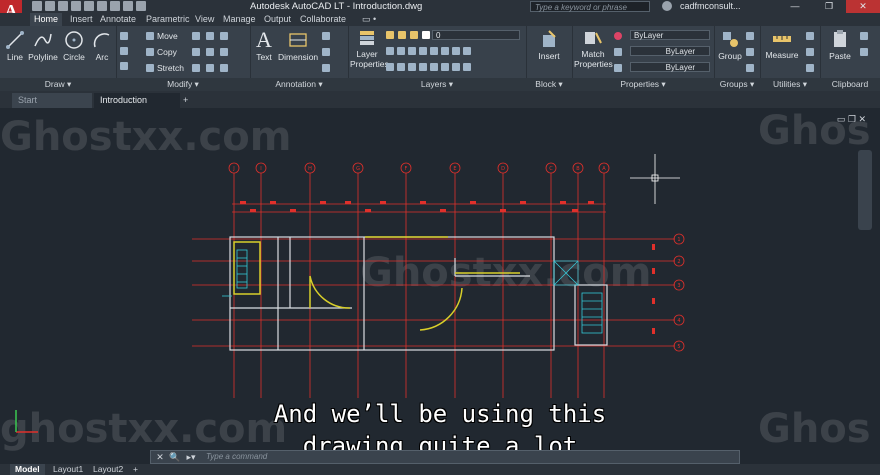 This screenshot has height=475, width=880. Describe the element at coordinates (52, 100) in the screenshot. I see `tab-start: Start` at that location.